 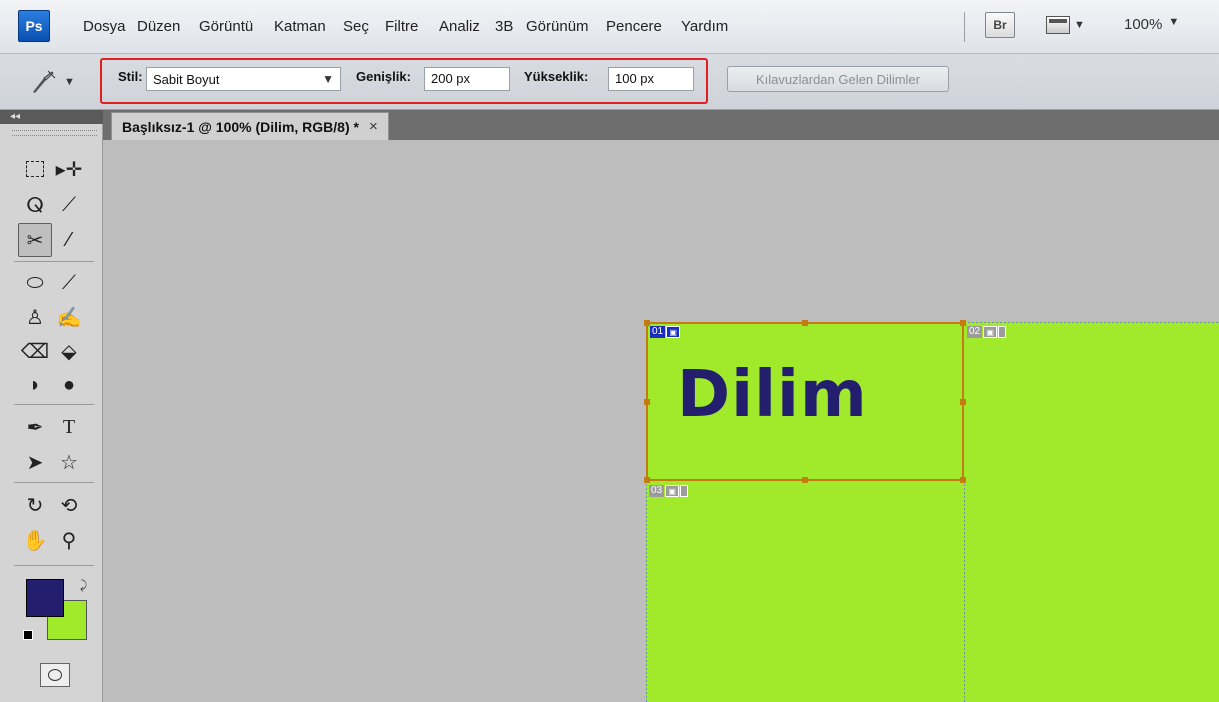 What do you see at coordinates (83, 585) in the screenshot?
I see `swap-colors-icon: ⤸` at bounding box center [83, 585].